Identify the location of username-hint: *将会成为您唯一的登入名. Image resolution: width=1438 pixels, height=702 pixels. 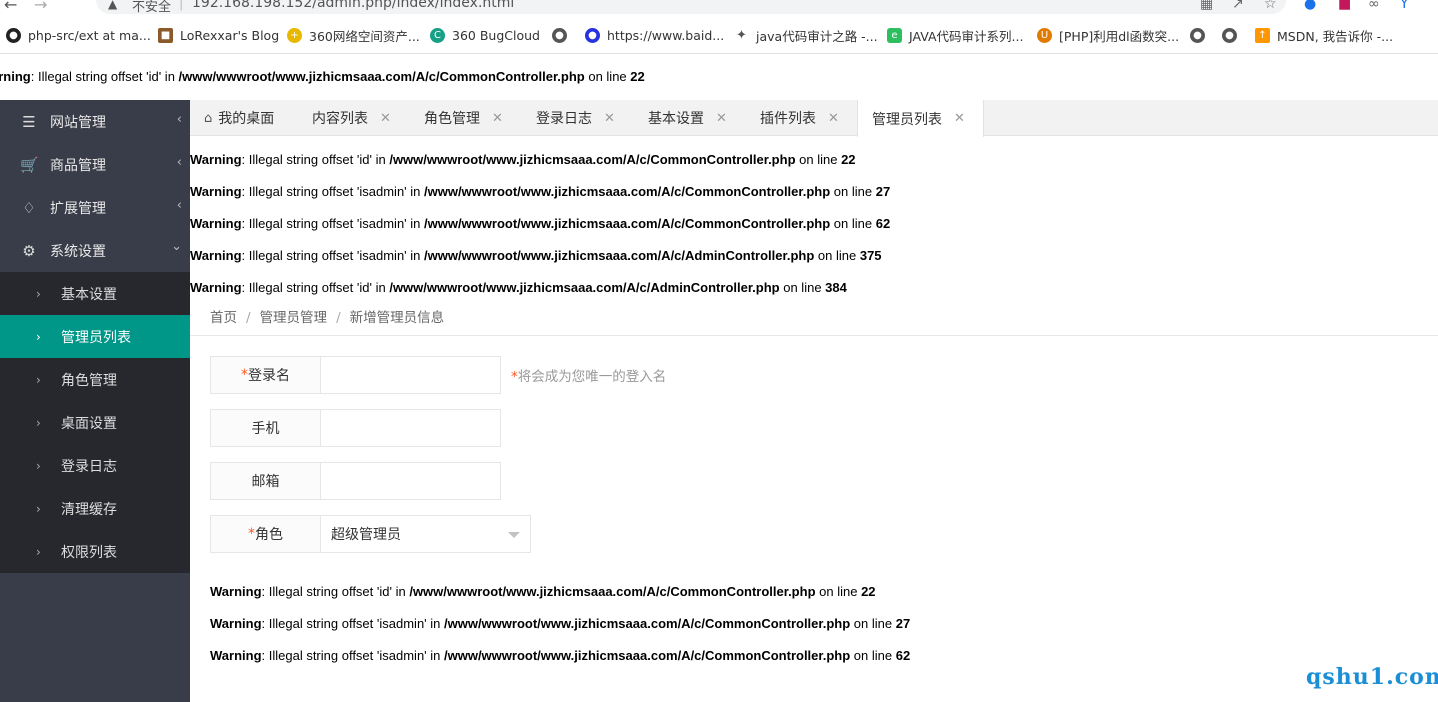
(589, 377).